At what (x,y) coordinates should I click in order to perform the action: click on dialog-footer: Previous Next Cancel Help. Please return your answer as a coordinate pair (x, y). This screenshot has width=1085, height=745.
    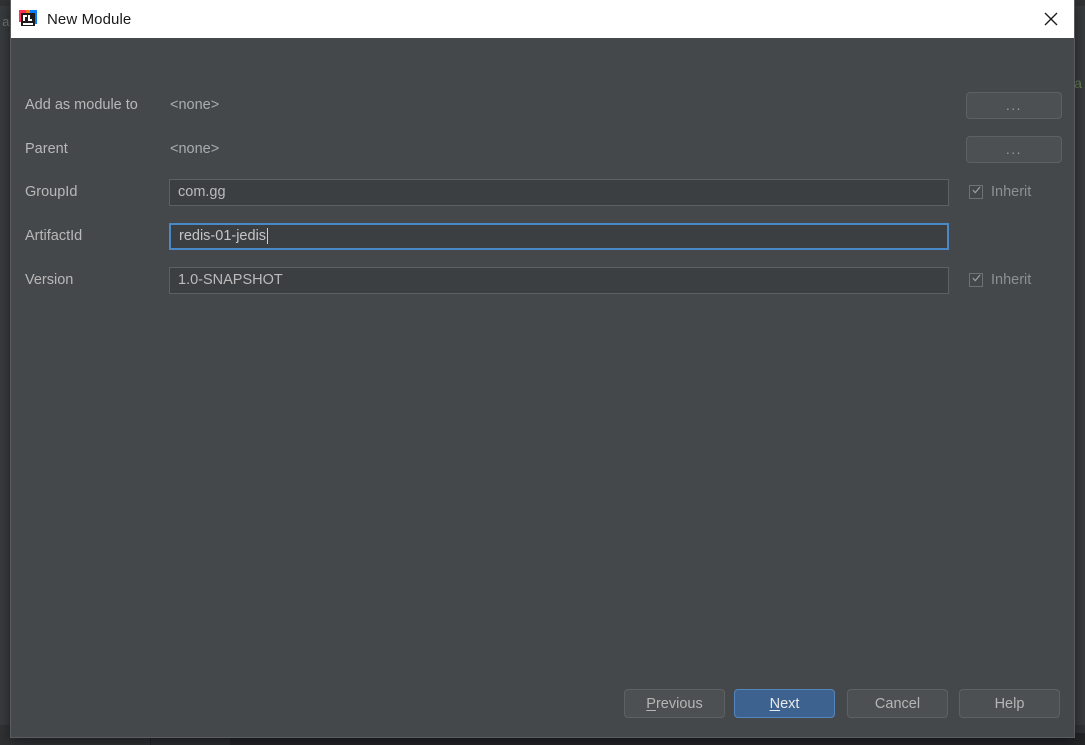
    Looking at the image, I should click on (542, 708).